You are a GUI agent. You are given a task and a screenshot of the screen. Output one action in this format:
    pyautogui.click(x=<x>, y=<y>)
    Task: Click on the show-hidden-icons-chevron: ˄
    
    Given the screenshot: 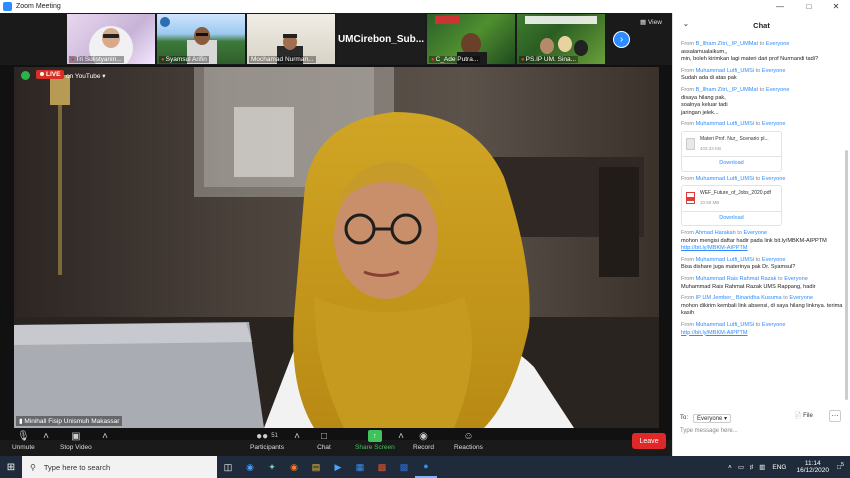 What is the action you would take?
    pyautogui.click(x=730, y=467)
    